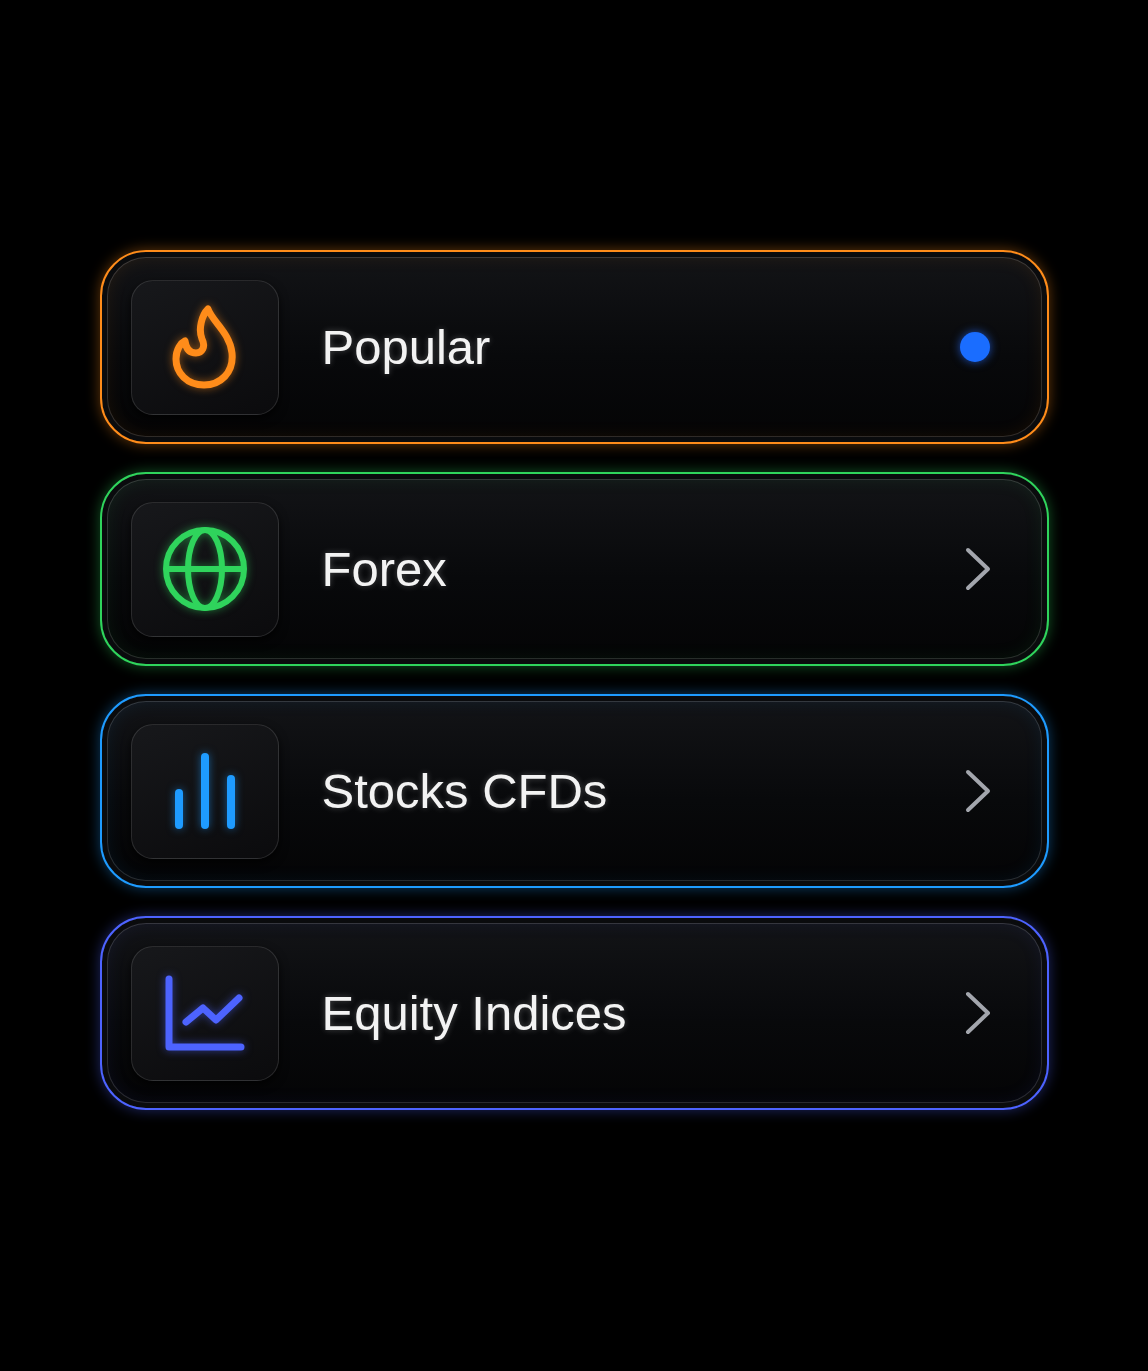  Describe the element at coordinates (574, 347) in the screenshot. I see `category-item: Popular` at that location.